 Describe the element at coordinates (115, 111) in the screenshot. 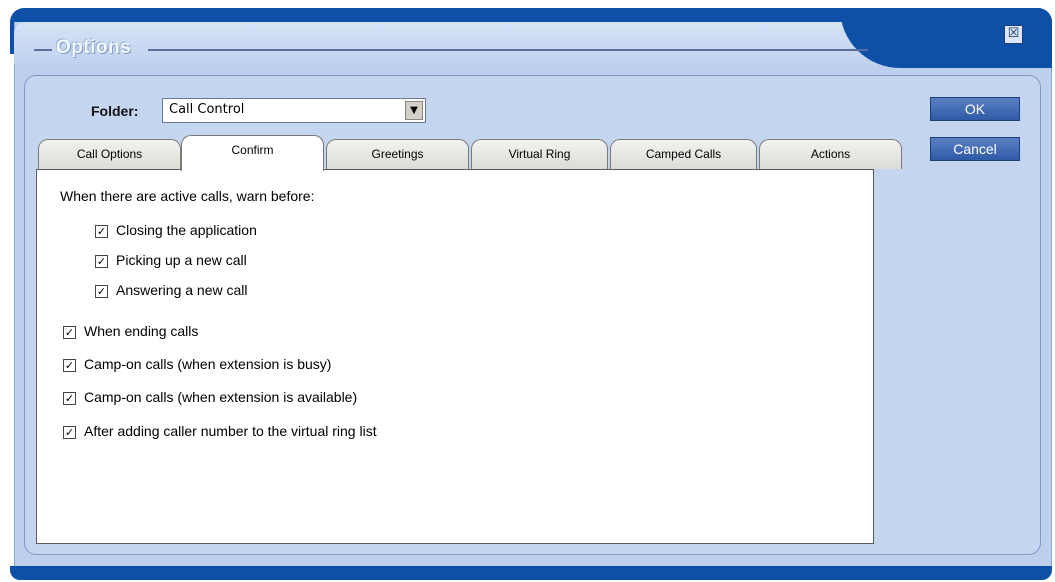

I see `folder-label: Folder:` at that location.